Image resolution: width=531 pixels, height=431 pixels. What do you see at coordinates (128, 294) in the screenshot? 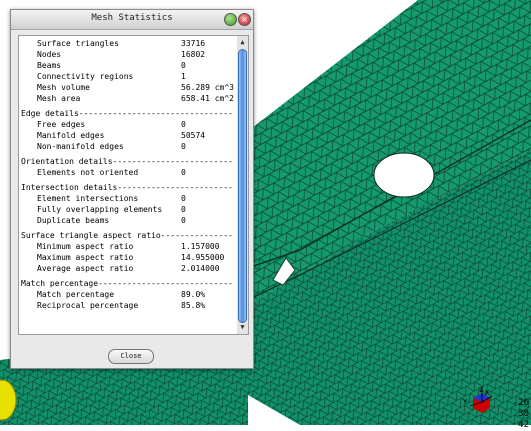
I see `stat-row: Match percentage 89.0%` at bounding box center [128, 294].